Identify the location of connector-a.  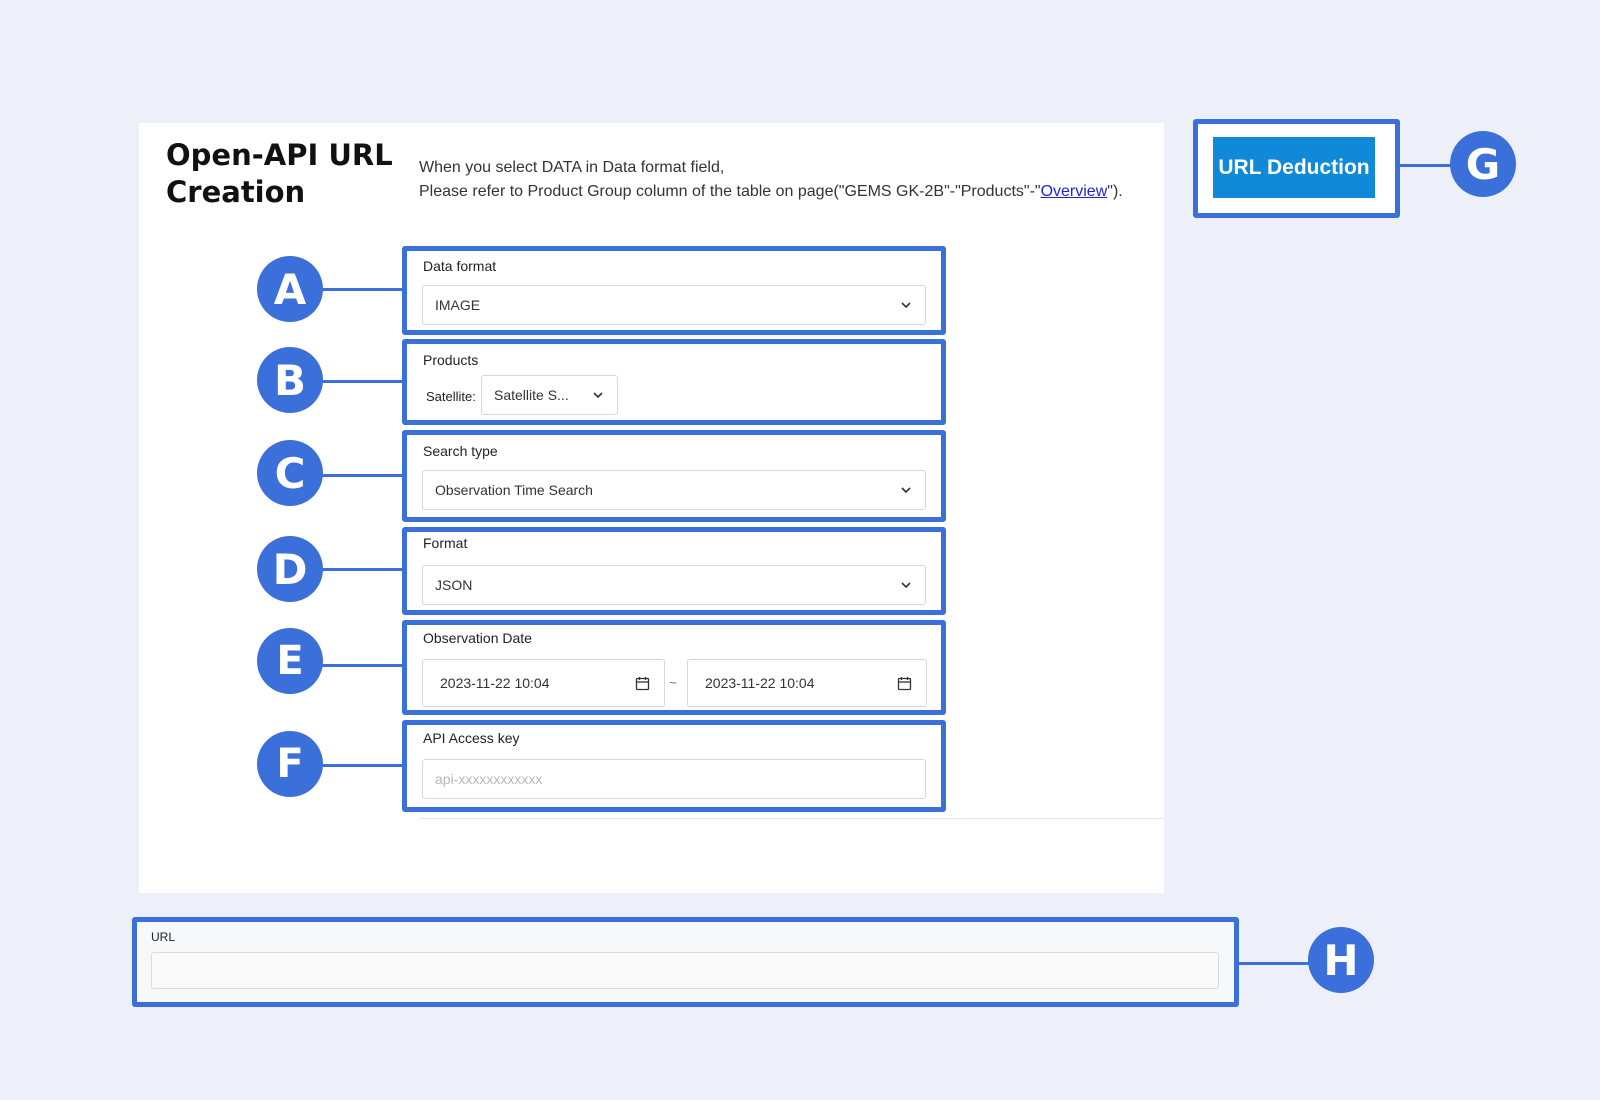
(361, 289).